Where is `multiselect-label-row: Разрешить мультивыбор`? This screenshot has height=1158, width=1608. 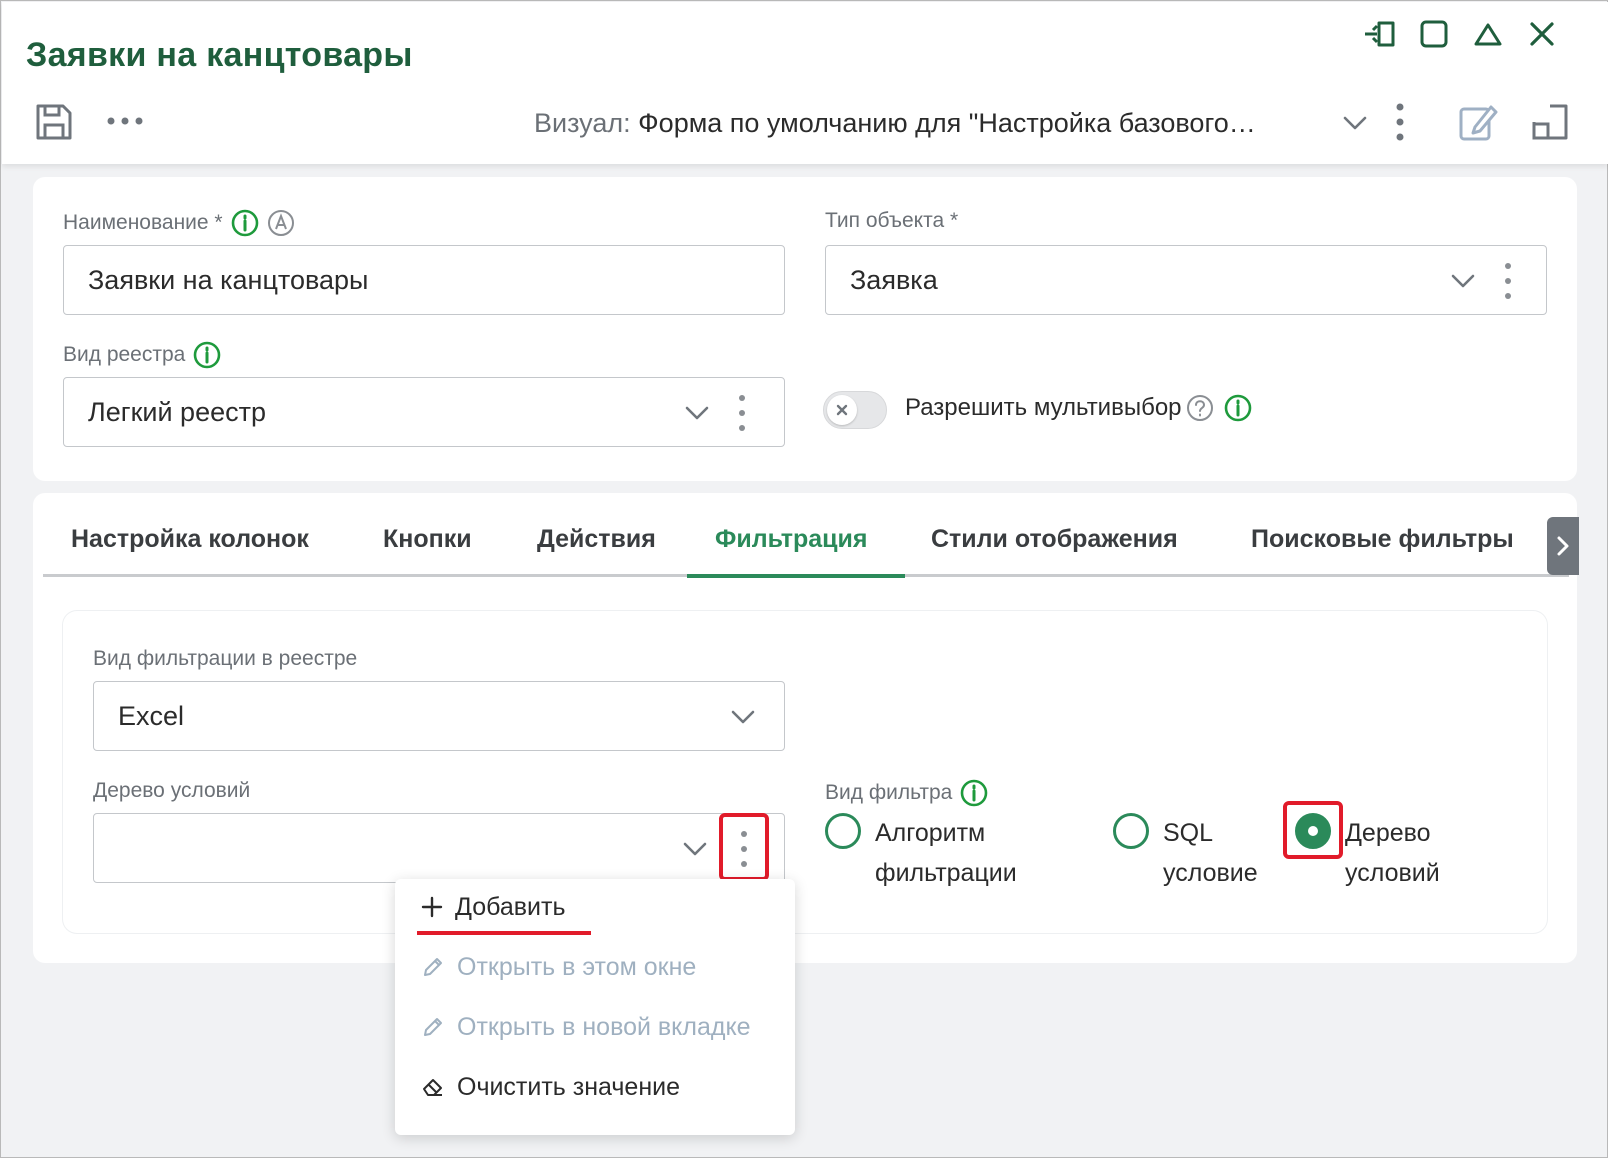
multiselect-label-row: Разрешить мультивыбор is located at coordinates (1078, 408).